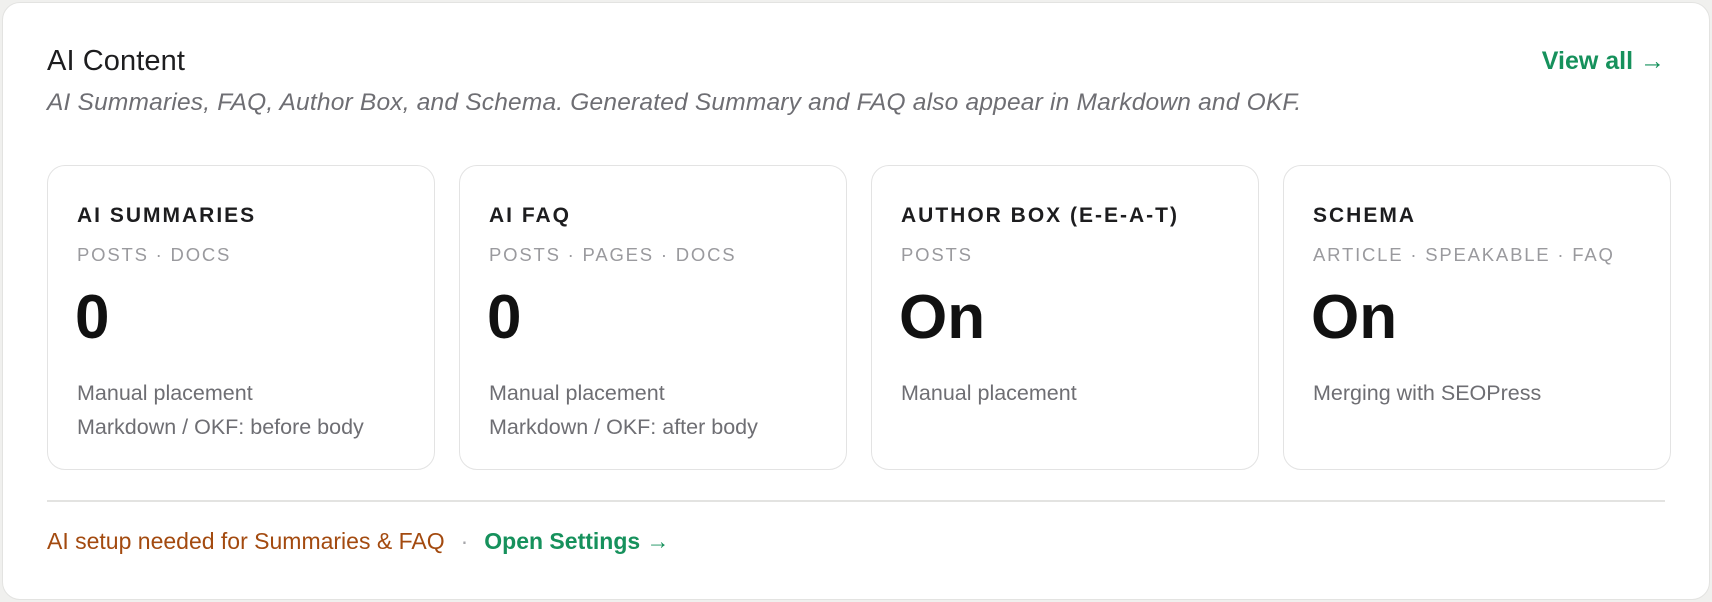 The image size is (1712, 602). I want to click on card-scope: ARTICLE · SPEAKABLE · FAQ, so click(1464, 254).